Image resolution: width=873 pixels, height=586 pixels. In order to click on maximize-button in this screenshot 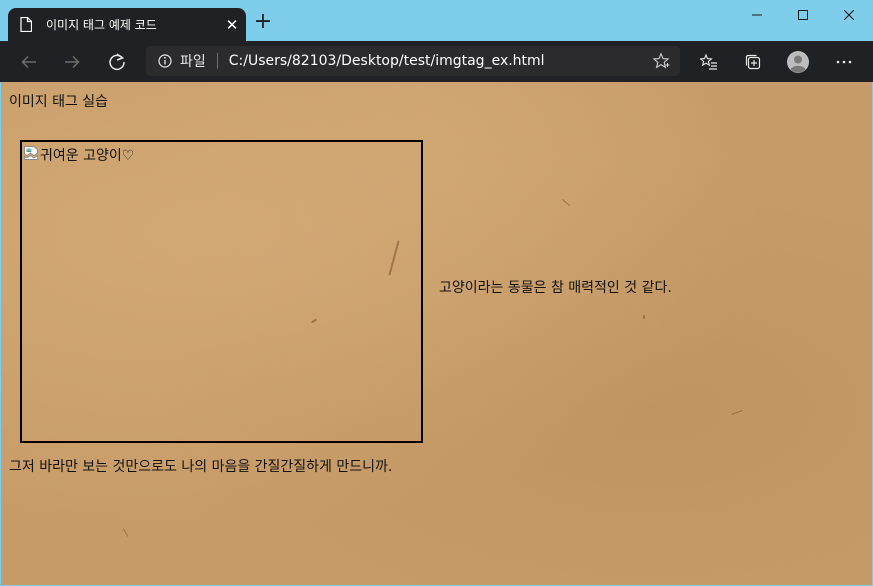, I will do `click(803, 15)`.